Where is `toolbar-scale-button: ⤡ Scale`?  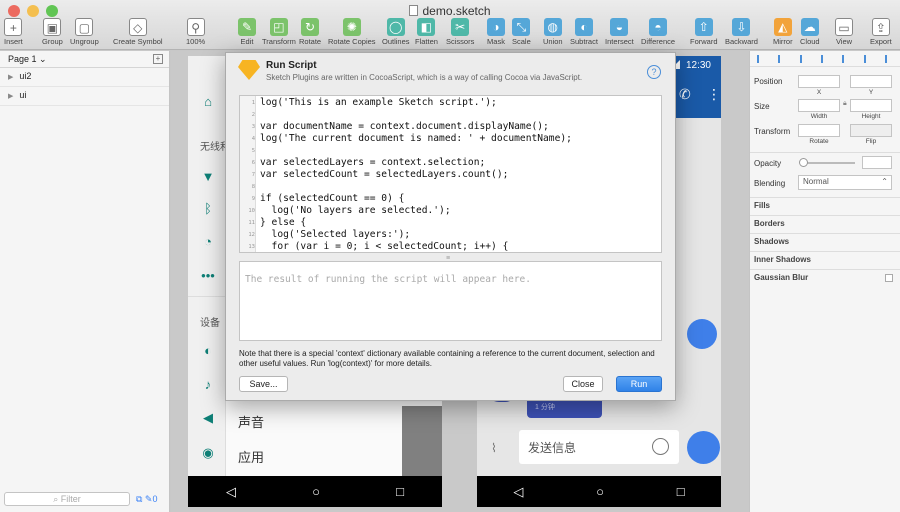 toolbar-scale-button: ⤡ Scale is located at coordinates (521, 32).